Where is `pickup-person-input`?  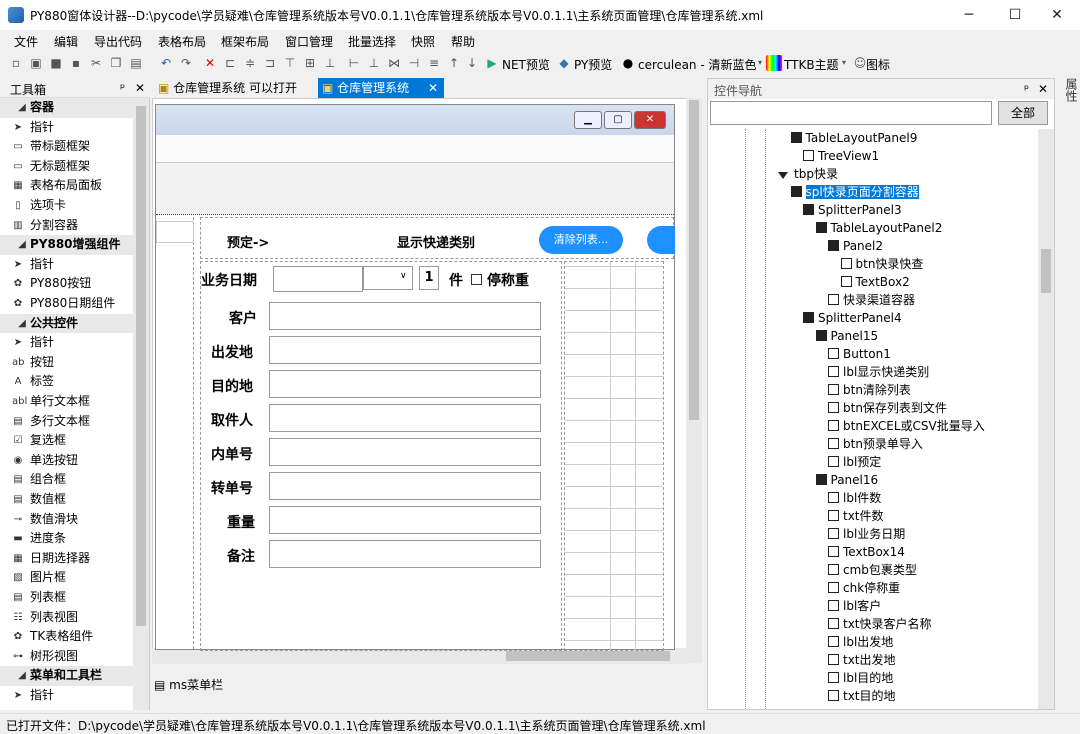
pickup-person-input is located at coordinates (405, 418).